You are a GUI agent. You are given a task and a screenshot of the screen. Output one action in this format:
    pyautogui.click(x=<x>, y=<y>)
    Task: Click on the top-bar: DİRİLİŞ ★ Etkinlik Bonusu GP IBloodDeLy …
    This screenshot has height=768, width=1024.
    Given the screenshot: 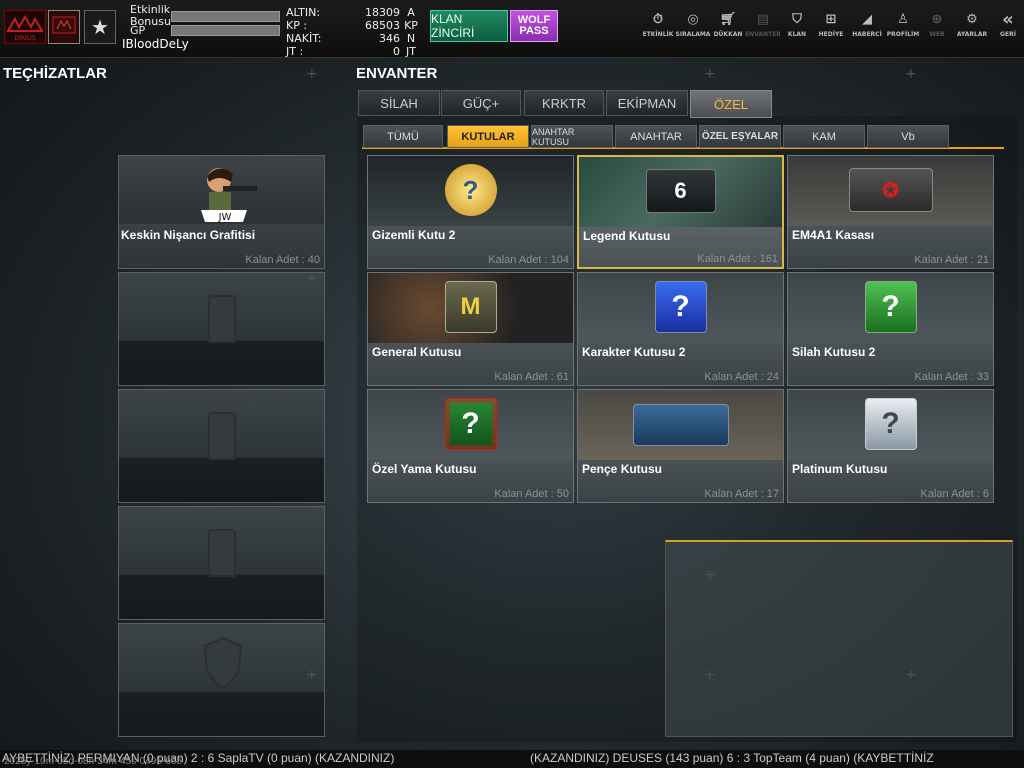 What is the action you would take?
    pyautogui.click(x=512, y=29)
    